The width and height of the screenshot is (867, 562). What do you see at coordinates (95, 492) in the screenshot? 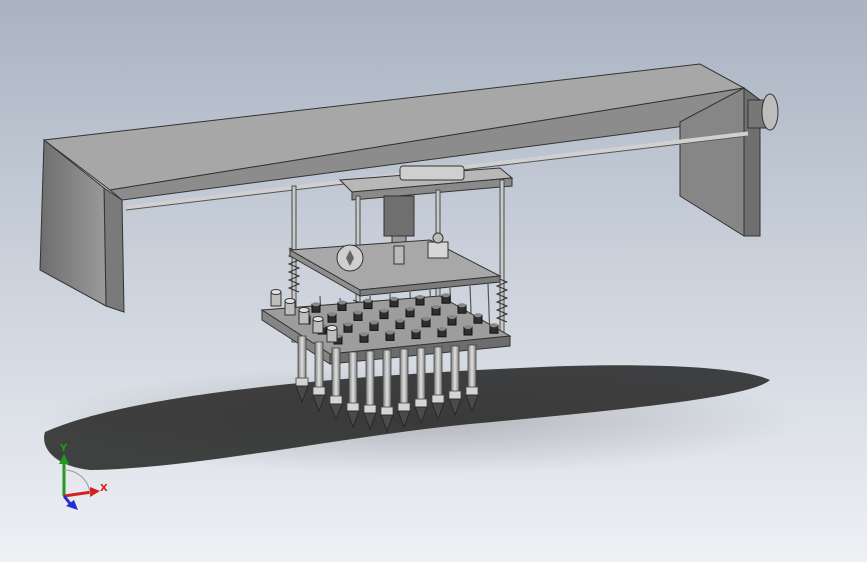
I see `x-axis-arrowhead` at bounding box center [95, 492].